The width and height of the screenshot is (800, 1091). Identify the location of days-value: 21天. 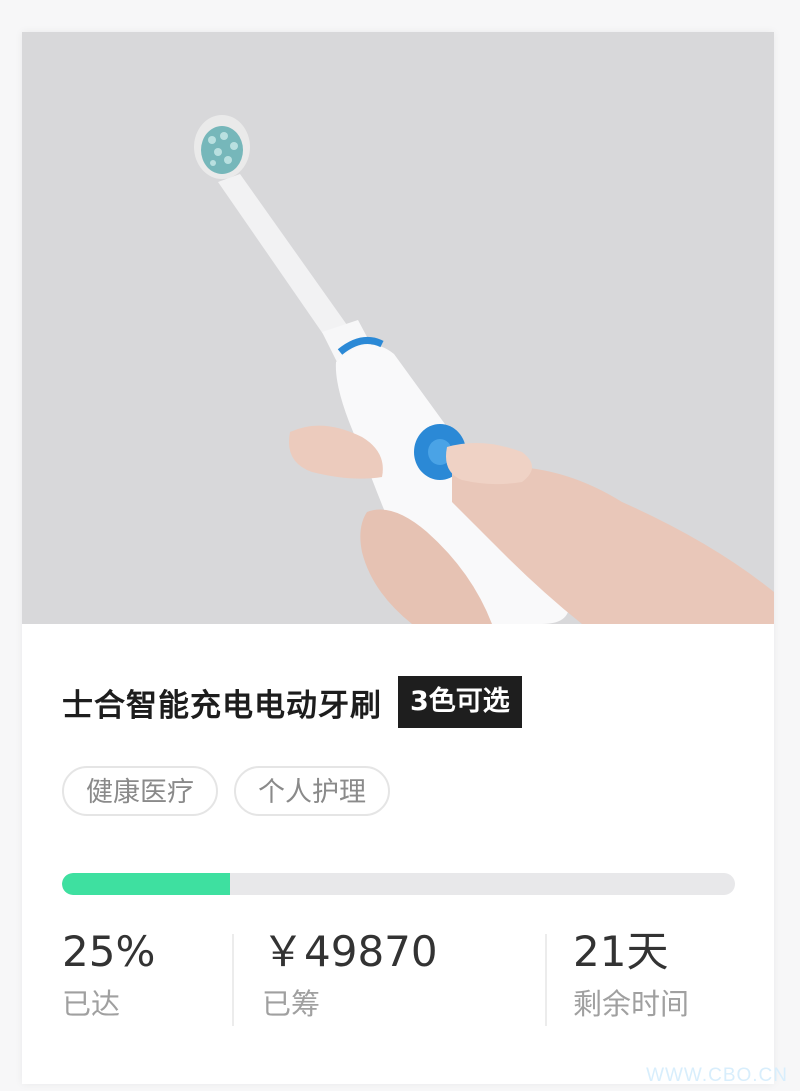
(621, 951).